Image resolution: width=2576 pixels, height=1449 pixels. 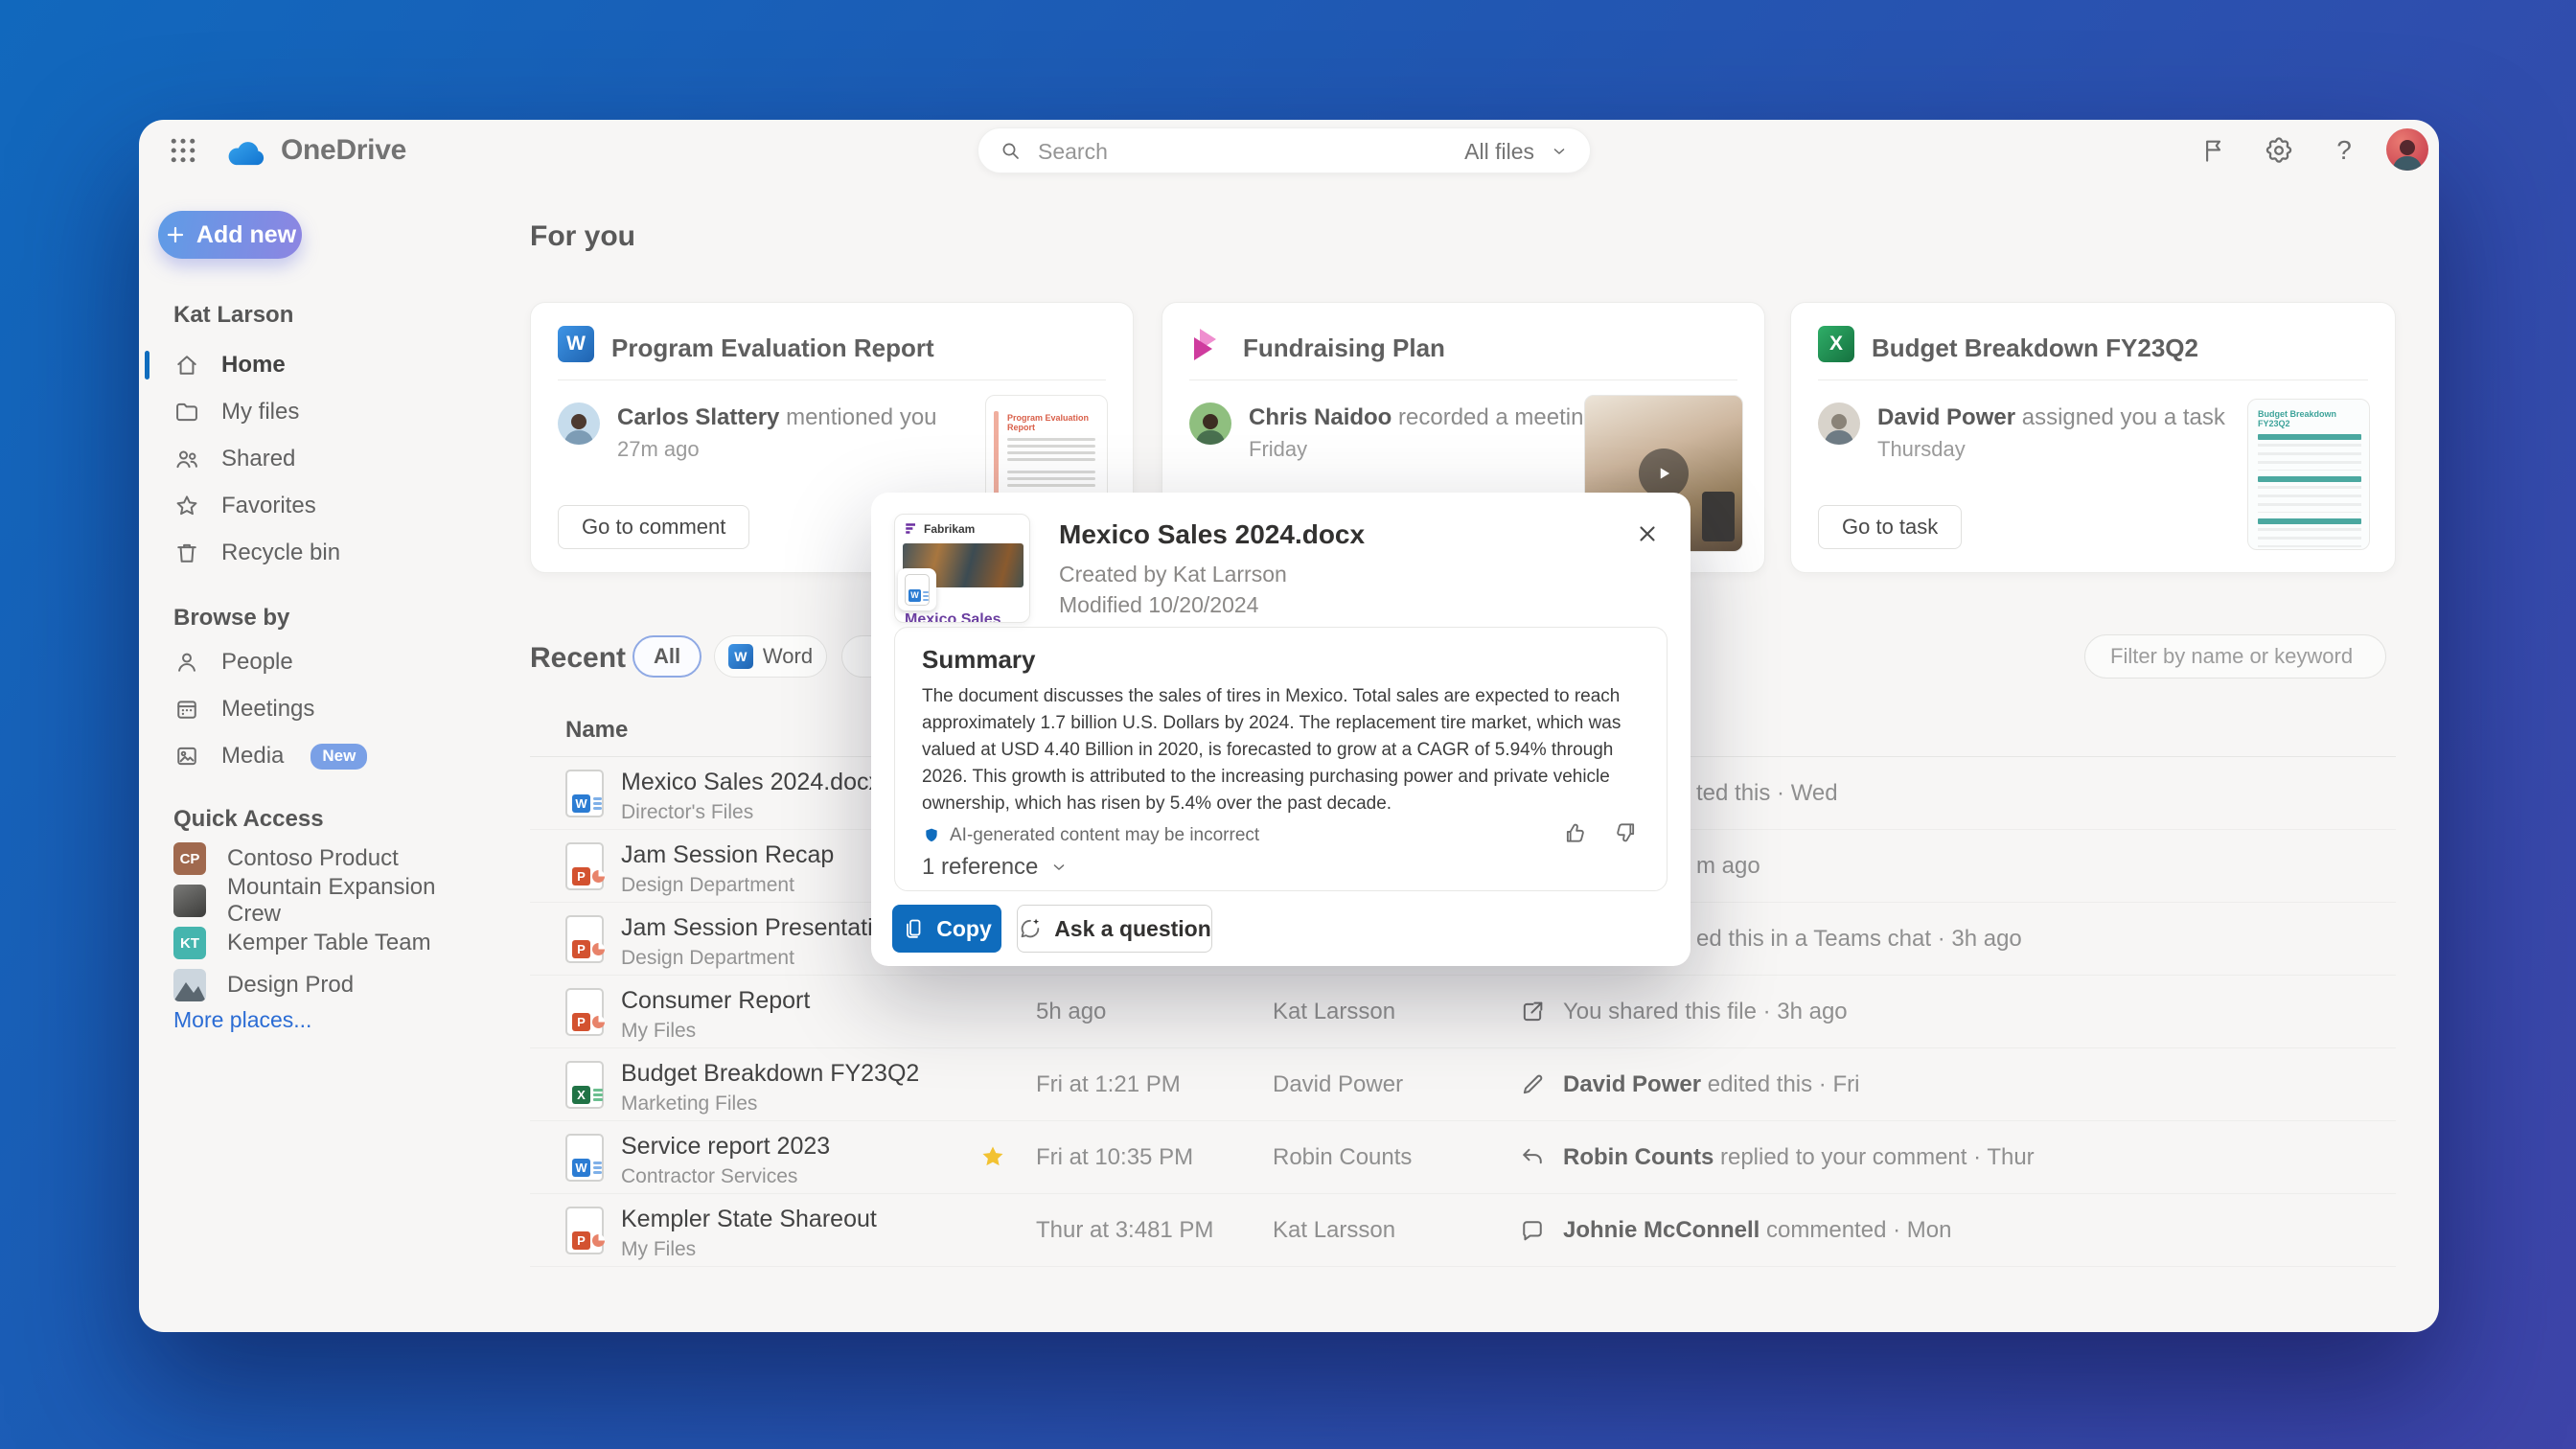 I want to click on word-file-icon: W, so click(x=584, y=1158).